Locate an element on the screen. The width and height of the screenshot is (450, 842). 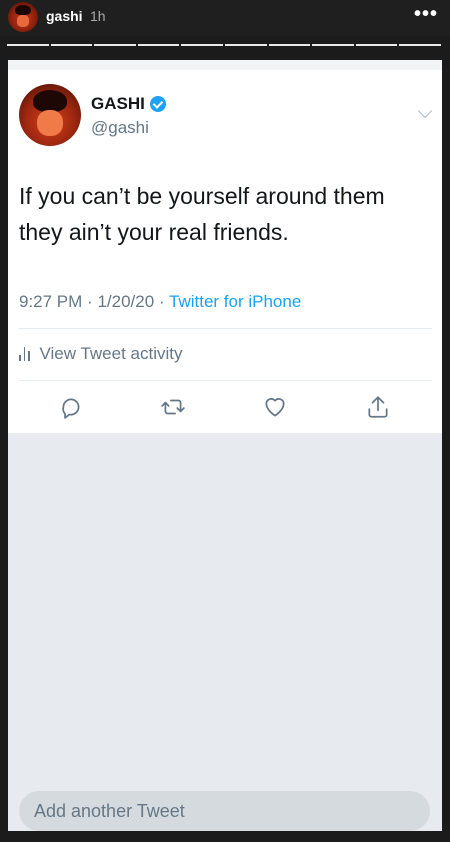
story-time: 1h is located at coordinates (98, 16).